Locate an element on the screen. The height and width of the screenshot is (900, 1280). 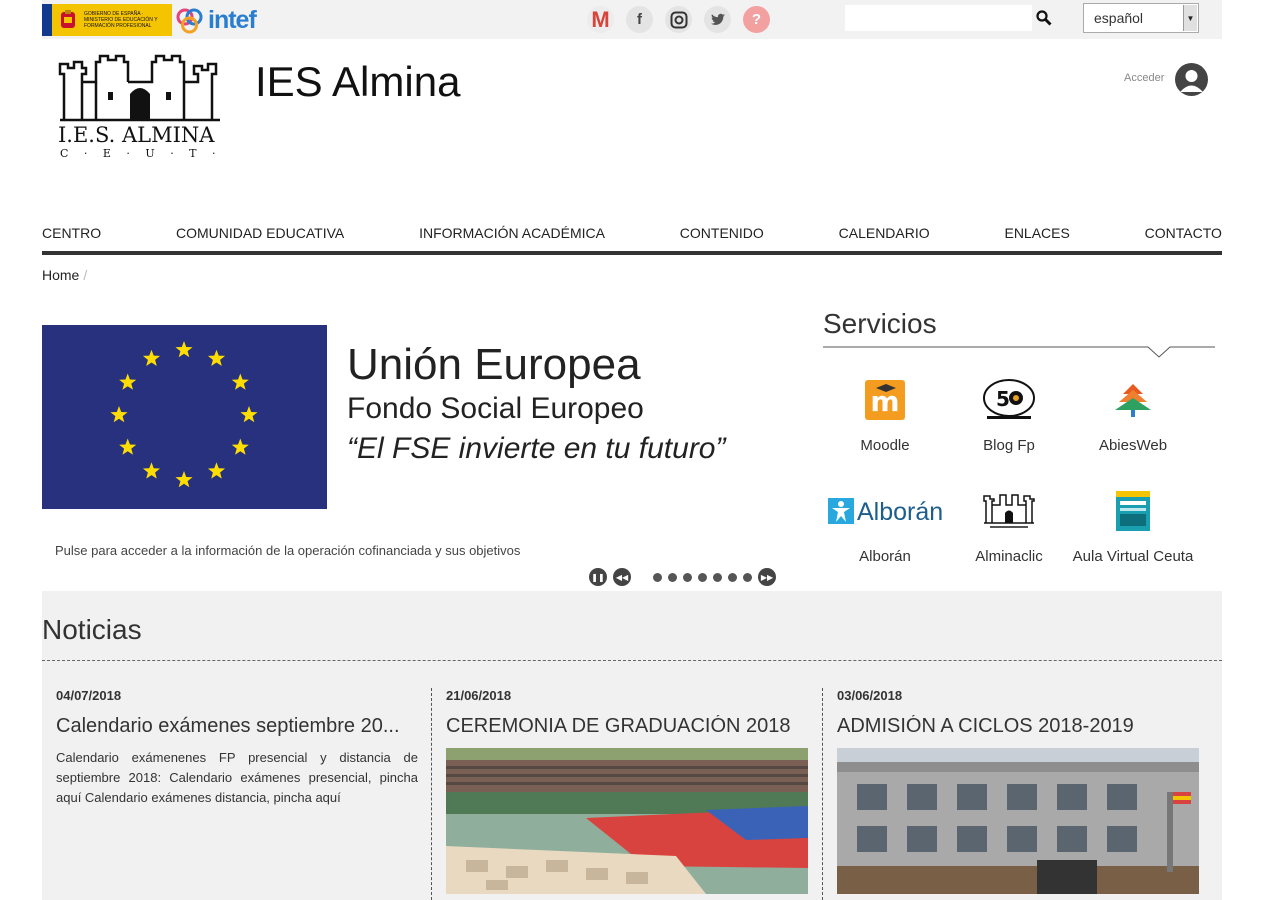
eu-flag-image is located at coordinates (184, 417).